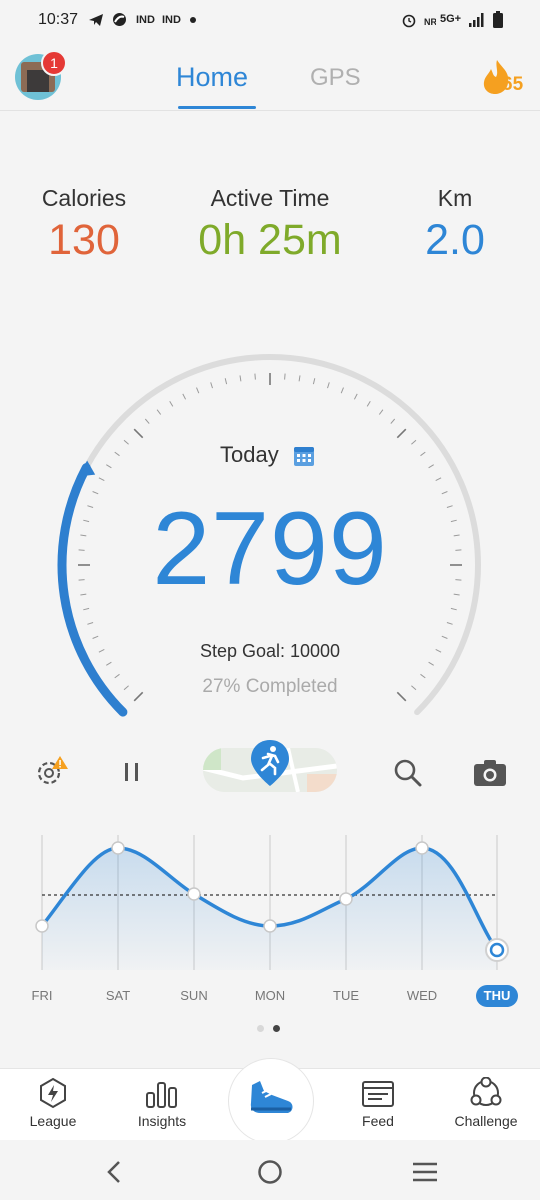  Describe the element at coordinates (84, 198) in the screenshot. I see `calories-label: Calories` at that location.